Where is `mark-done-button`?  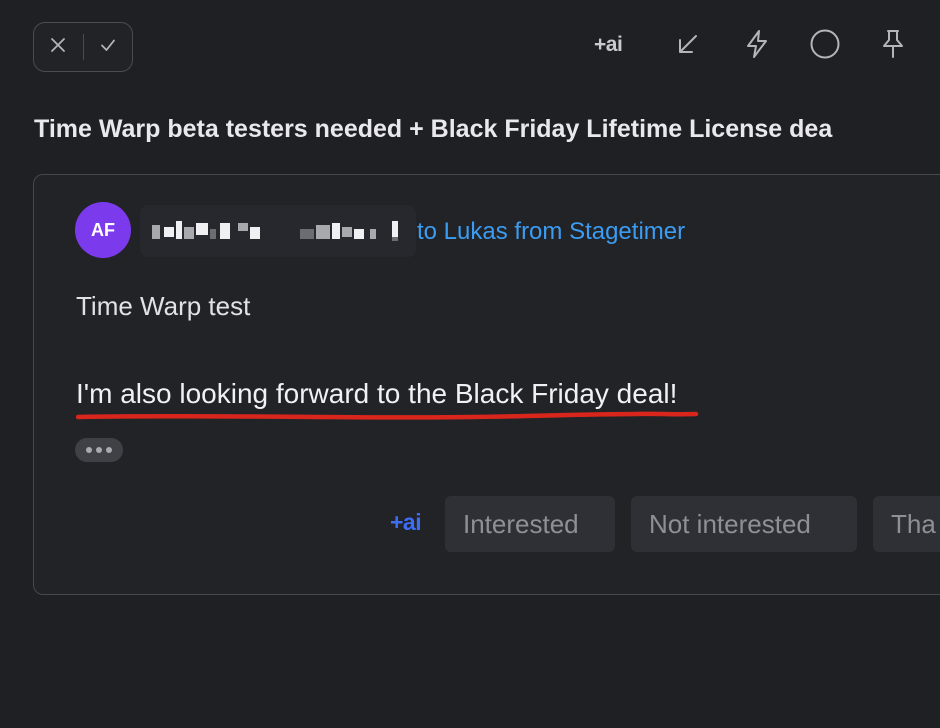 mark-done-button is located at coordinates (107, 47).